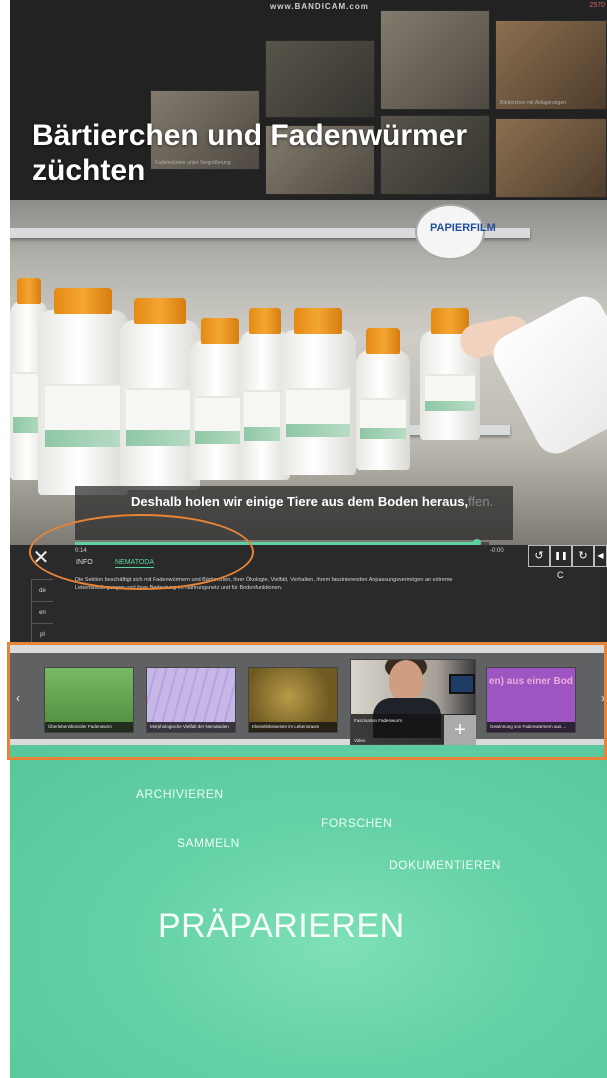  What do you see at coordinates (208, 843) in the screenshot?
I see `word-sammeln: SAMMELN` at bounding box center [208, 843].